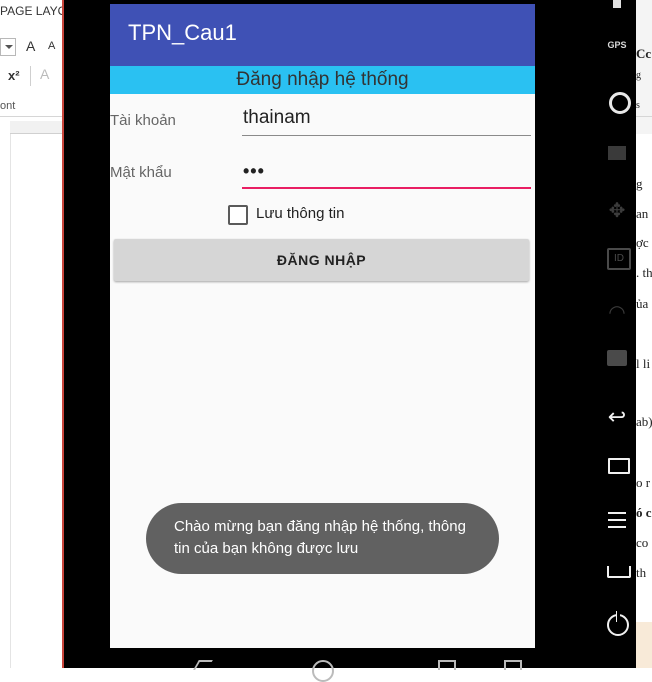 This screenshot has width=652, height=682. What do you see at coordinates (10, 401) in the screenshot?
I see `vertical-ruler` at bounding box center [10, 401].